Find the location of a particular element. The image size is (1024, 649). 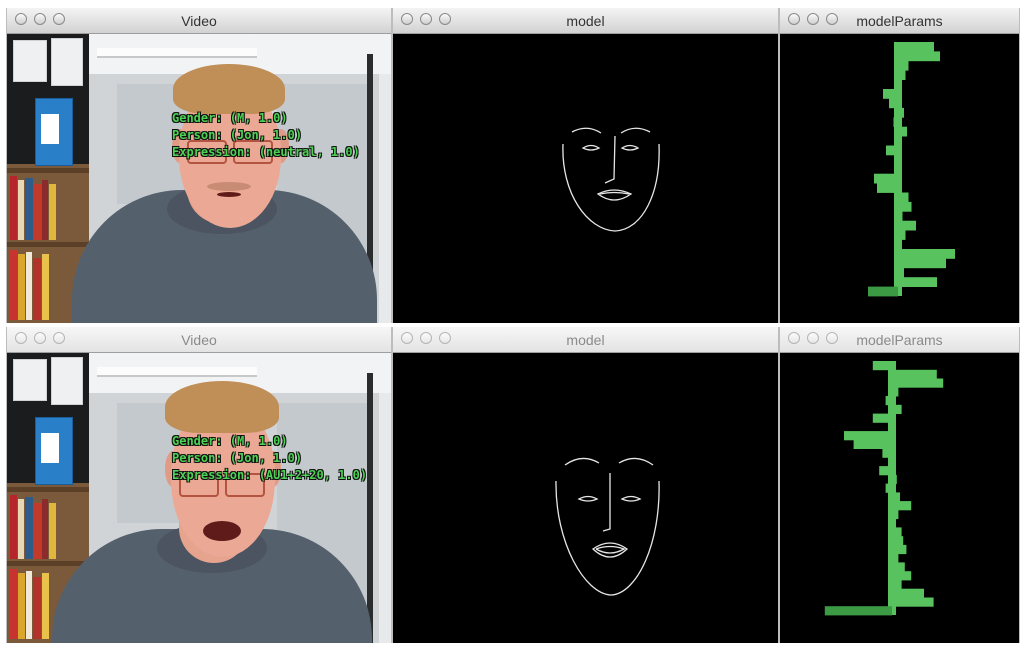

expression-label: Expression: (AU1+2+20, 1.0) is located at coordinates (270, 475).